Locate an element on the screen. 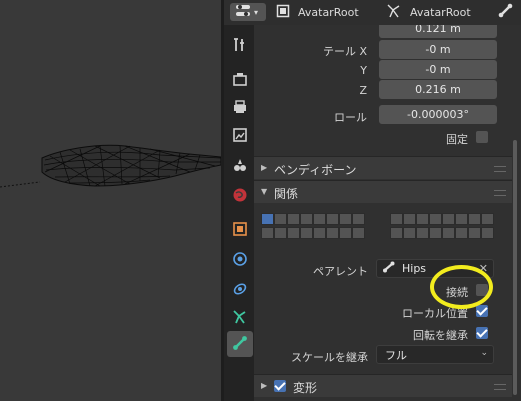 Image resolution: width=521 pixels, height=401 pixels. properties-editor-icon is located at coordinates (244, 12).